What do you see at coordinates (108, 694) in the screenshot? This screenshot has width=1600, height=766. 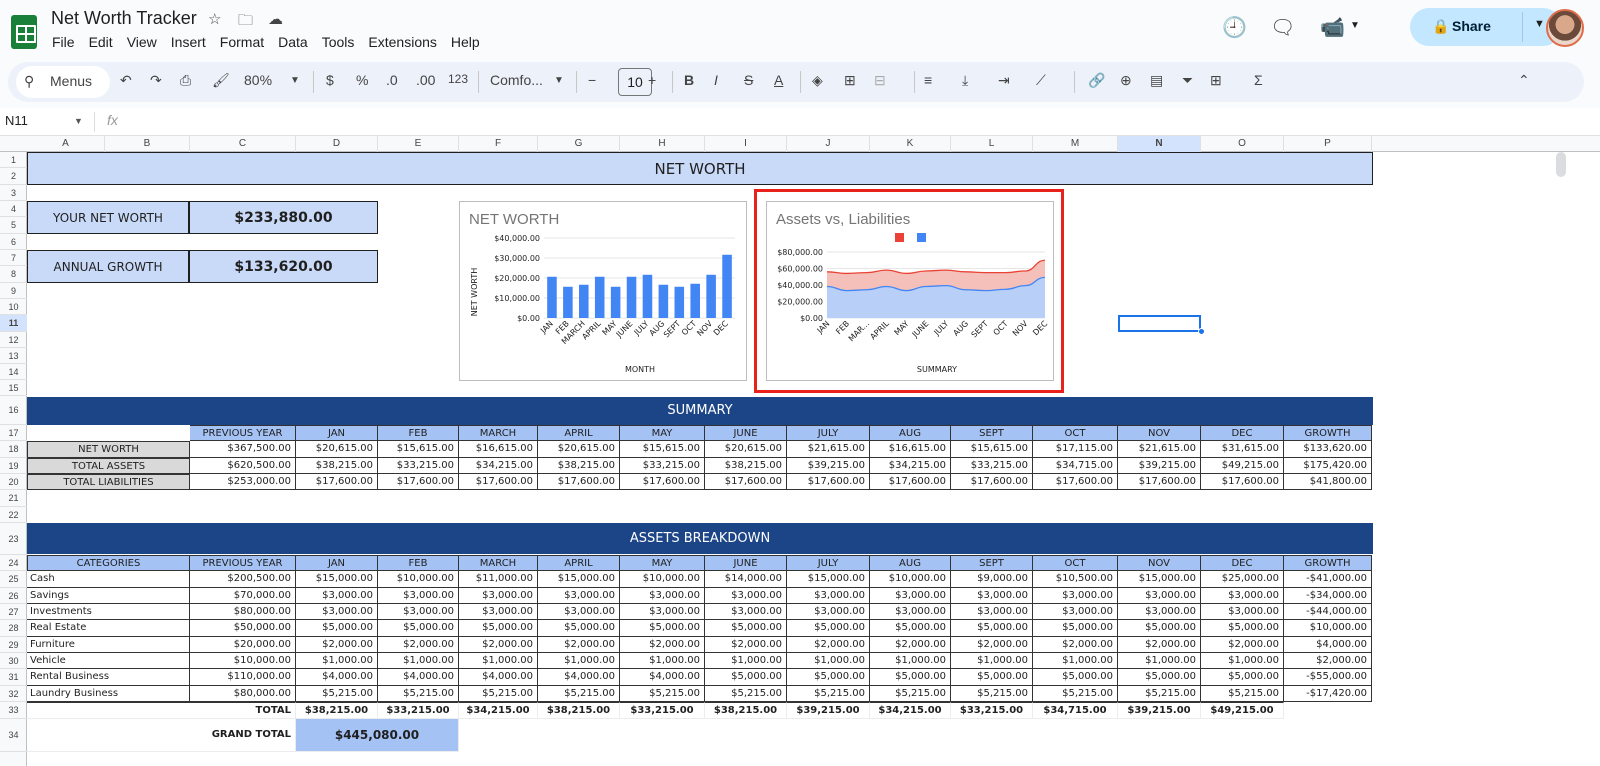 I see `assets-category: Laundry Business` at bounding box center [108, 694].